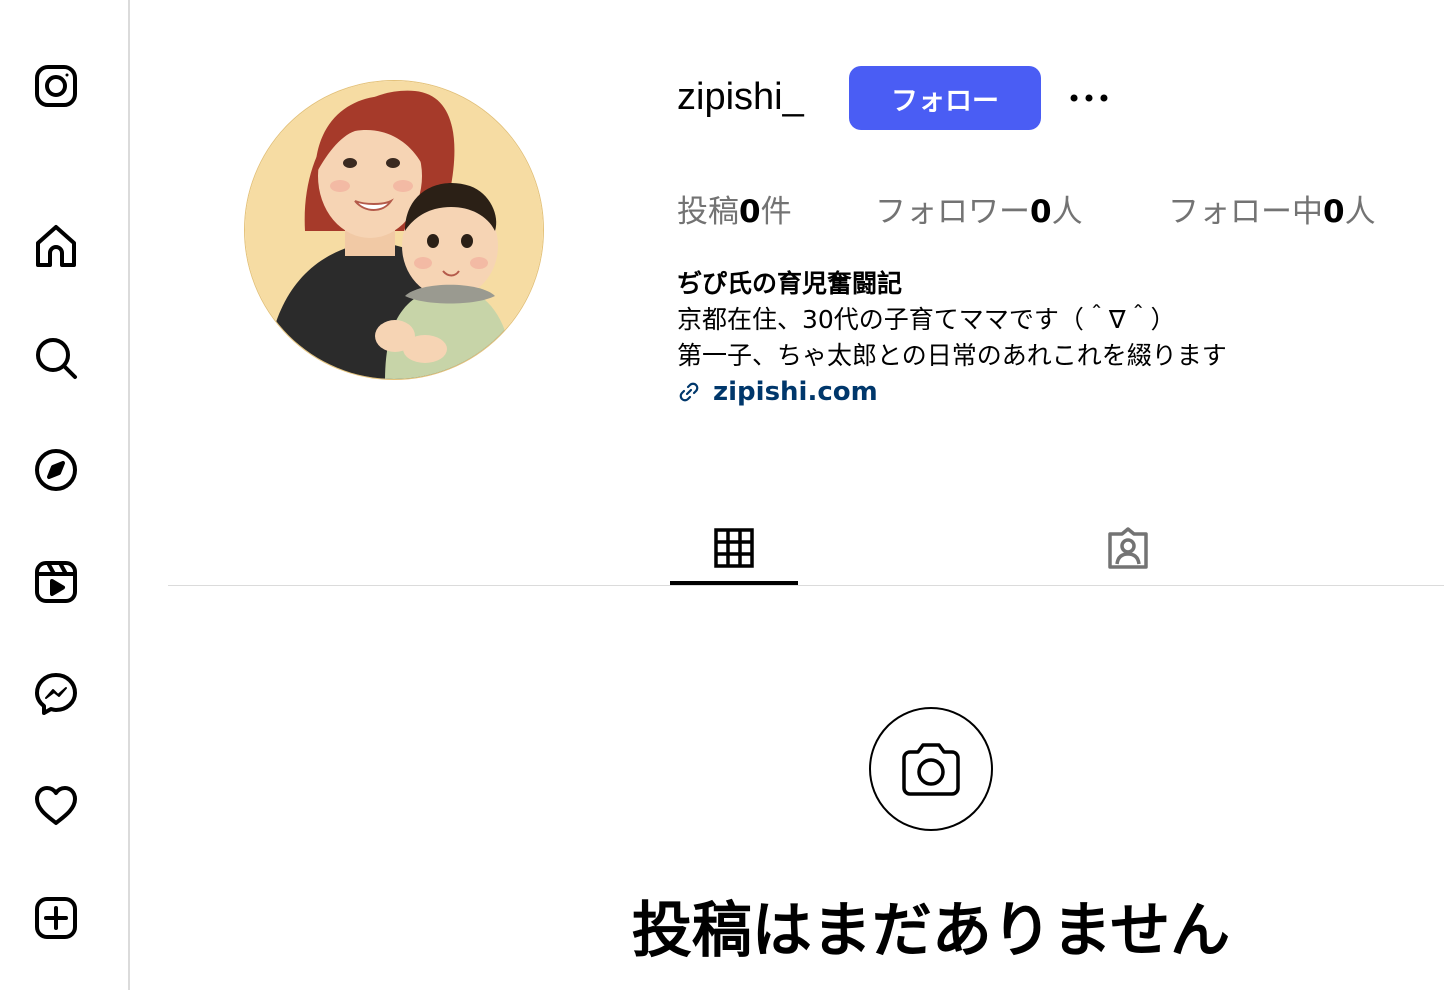  I want to click on camera-icon, so click(931, 769).